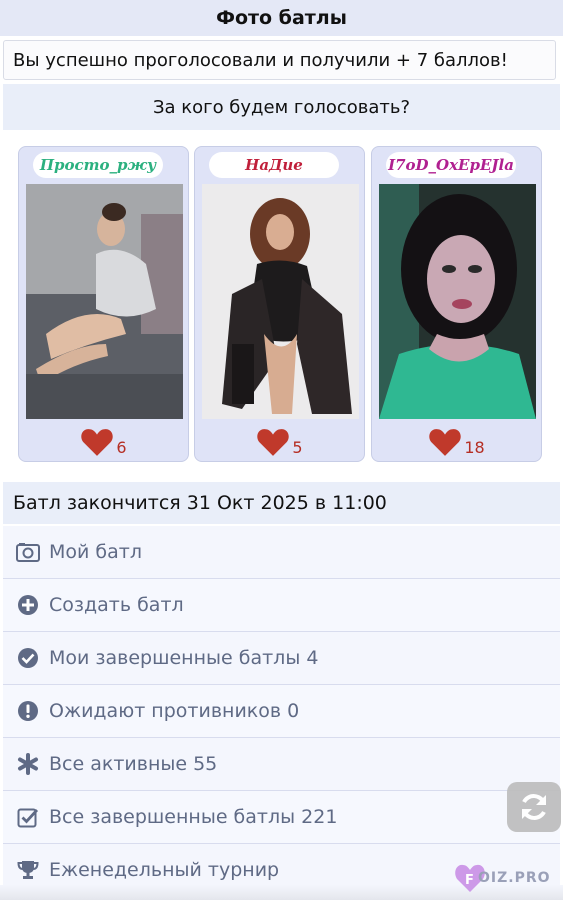  I want to click on menu-item-label: Все активные 55, so click(133, 764).